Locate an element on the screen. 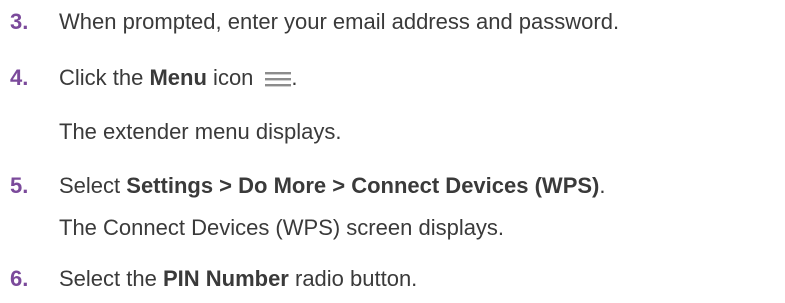 This screenshot has height=303, width=785. step-number: 6. is located at coordinates (19, 278).